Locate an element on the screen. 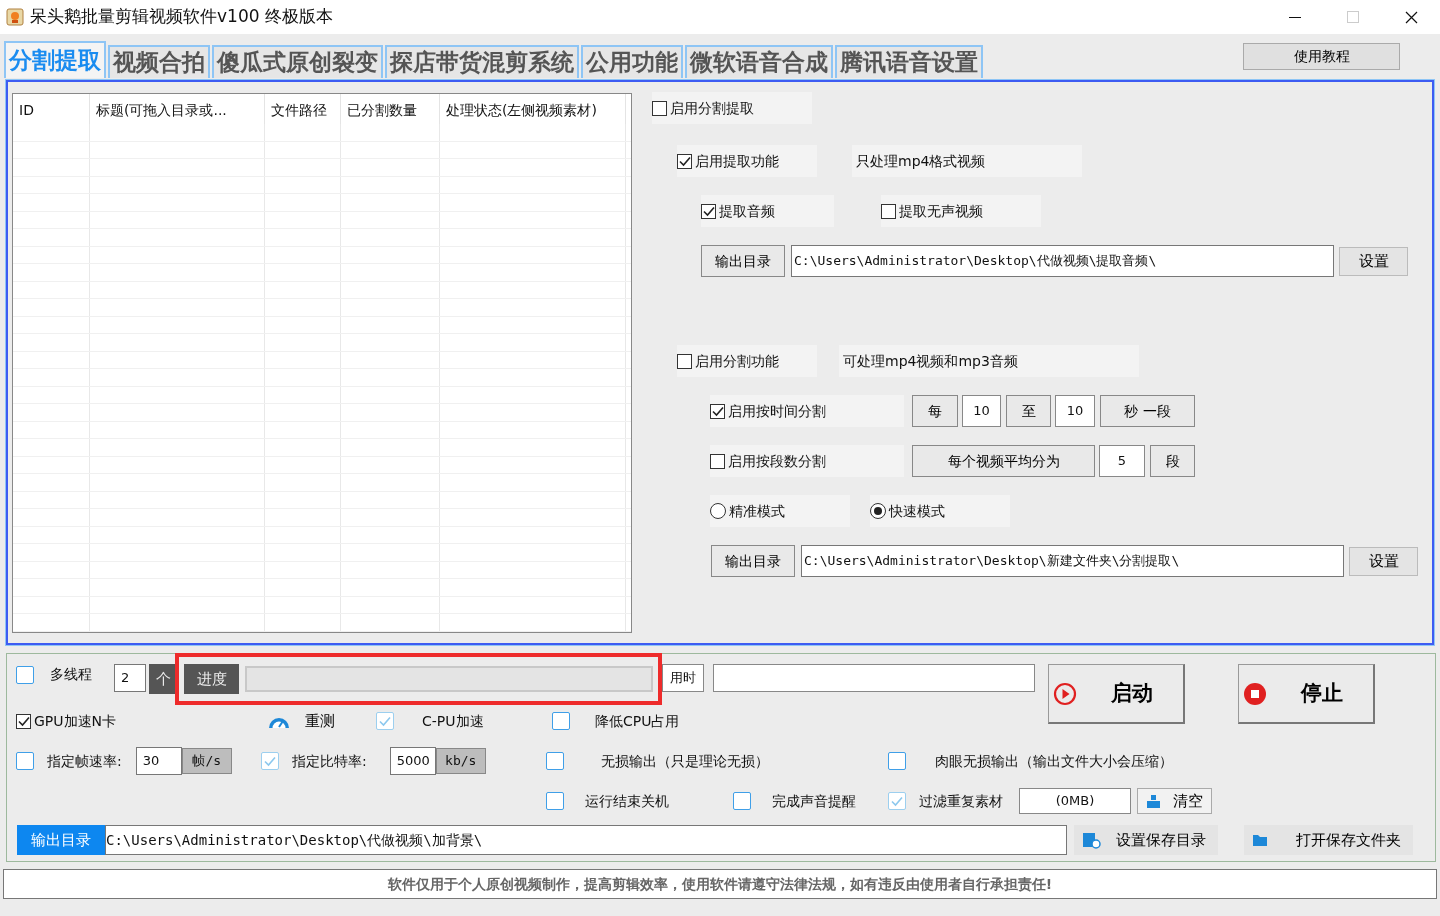 The image size is (1440, 916). close-icon is located at coordinates (1411, 17).